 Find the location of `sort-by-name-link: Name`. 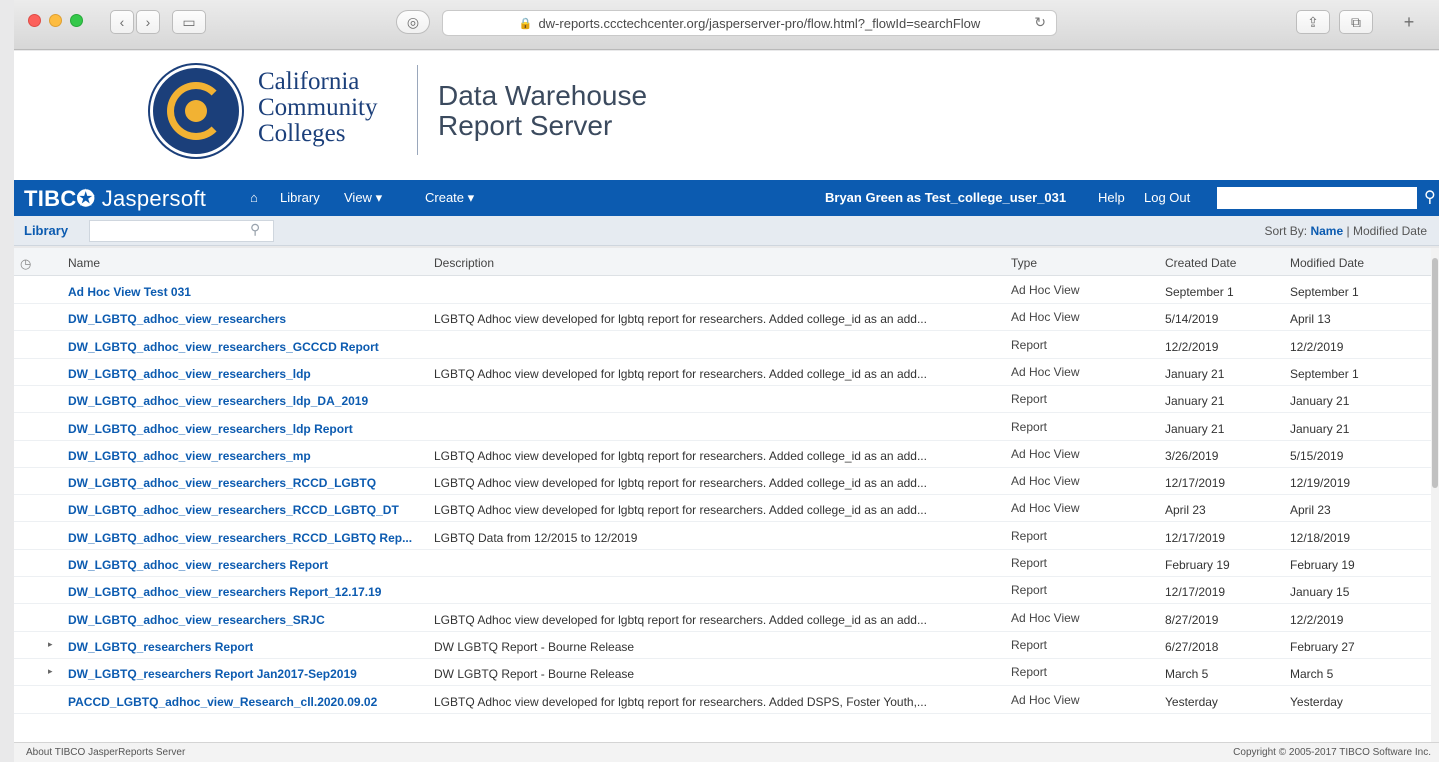

sort-by-name-link: Name is located at coordinates (1326, 231).